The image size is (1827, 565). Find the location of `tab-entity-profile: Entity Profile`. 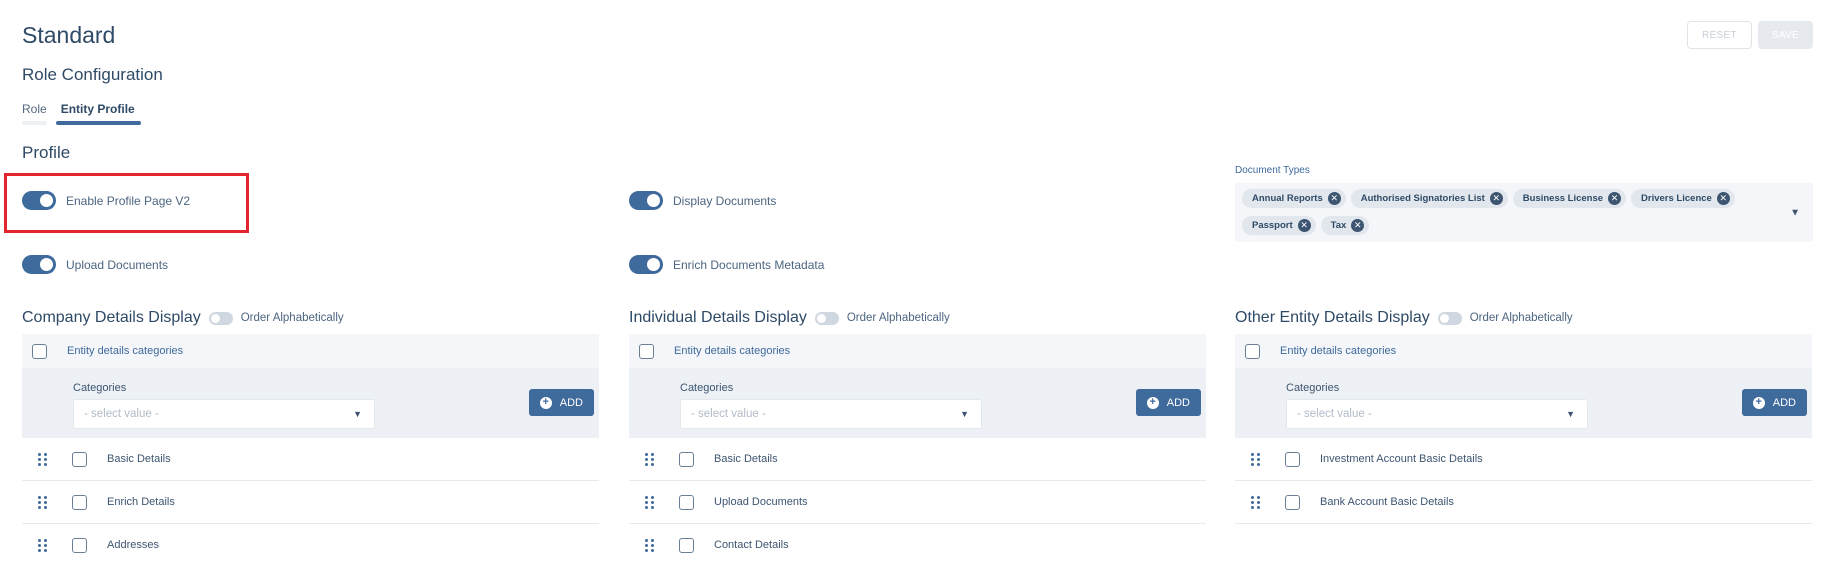

tab-entity-profile: Entity Profile is located at coordinates (98, 113).